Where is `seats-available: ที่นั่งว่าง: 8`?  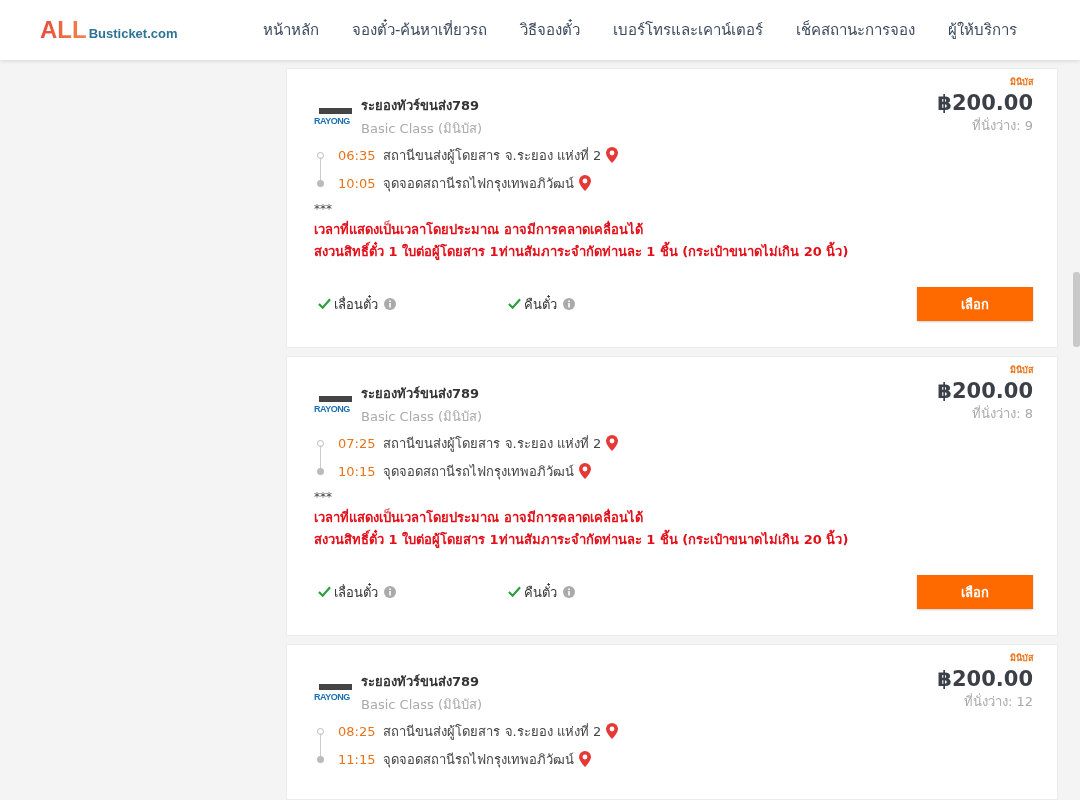
seats-available: ที่นั่งว่าง: 8 is located at coordinates (1002, 413).